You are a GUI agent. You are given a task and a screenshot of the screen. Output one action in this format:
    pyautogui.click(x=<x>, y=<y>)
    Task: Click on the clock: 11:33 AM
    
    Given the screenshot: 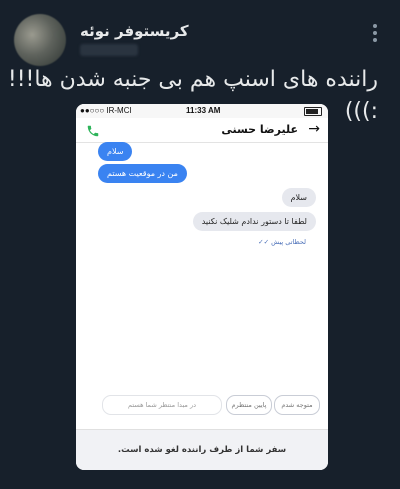 What is the action you would take?
    pyautogui.click(x=203, y=110)
    